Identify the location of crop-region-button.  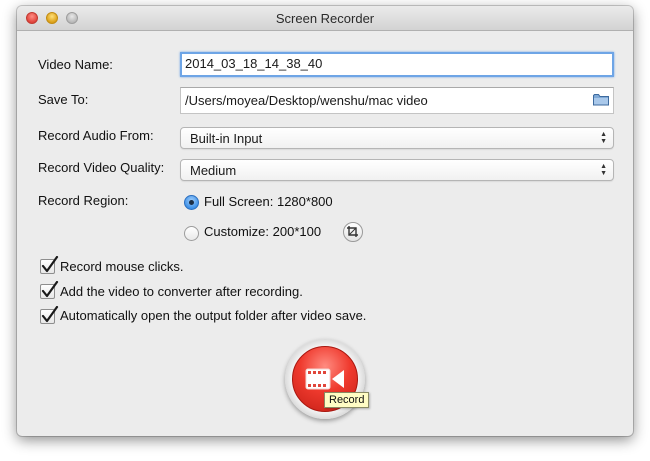
(353, 232).